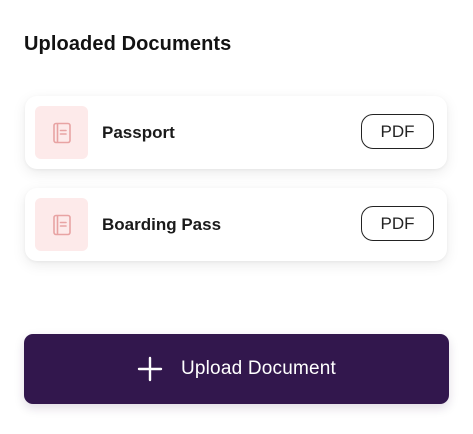  I want to click on document-name: Passport, so click(138, 132).